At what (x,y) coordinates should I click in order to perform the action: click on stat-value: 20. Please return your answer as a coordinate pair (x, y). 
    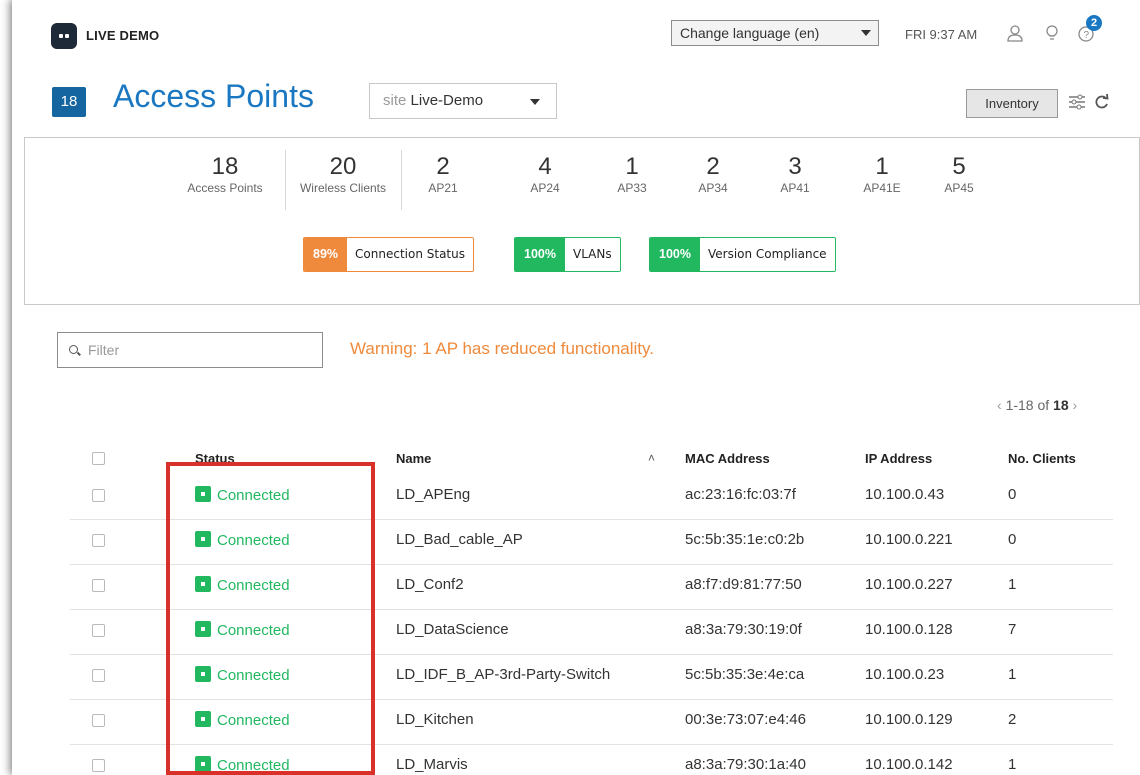
    Looking at the image, I should click on (343, 166).